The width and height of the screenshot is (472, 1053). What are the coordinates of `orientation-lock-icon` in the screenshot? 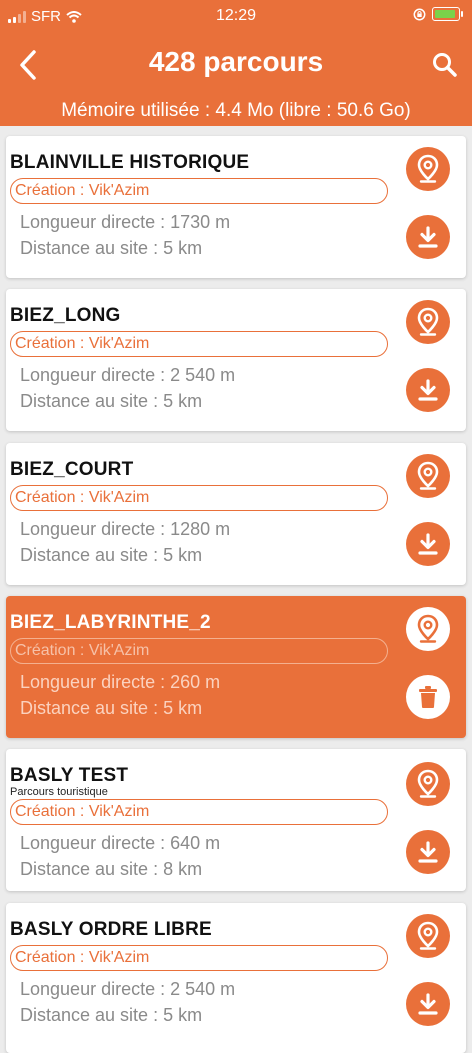 It's located at (419, 14).